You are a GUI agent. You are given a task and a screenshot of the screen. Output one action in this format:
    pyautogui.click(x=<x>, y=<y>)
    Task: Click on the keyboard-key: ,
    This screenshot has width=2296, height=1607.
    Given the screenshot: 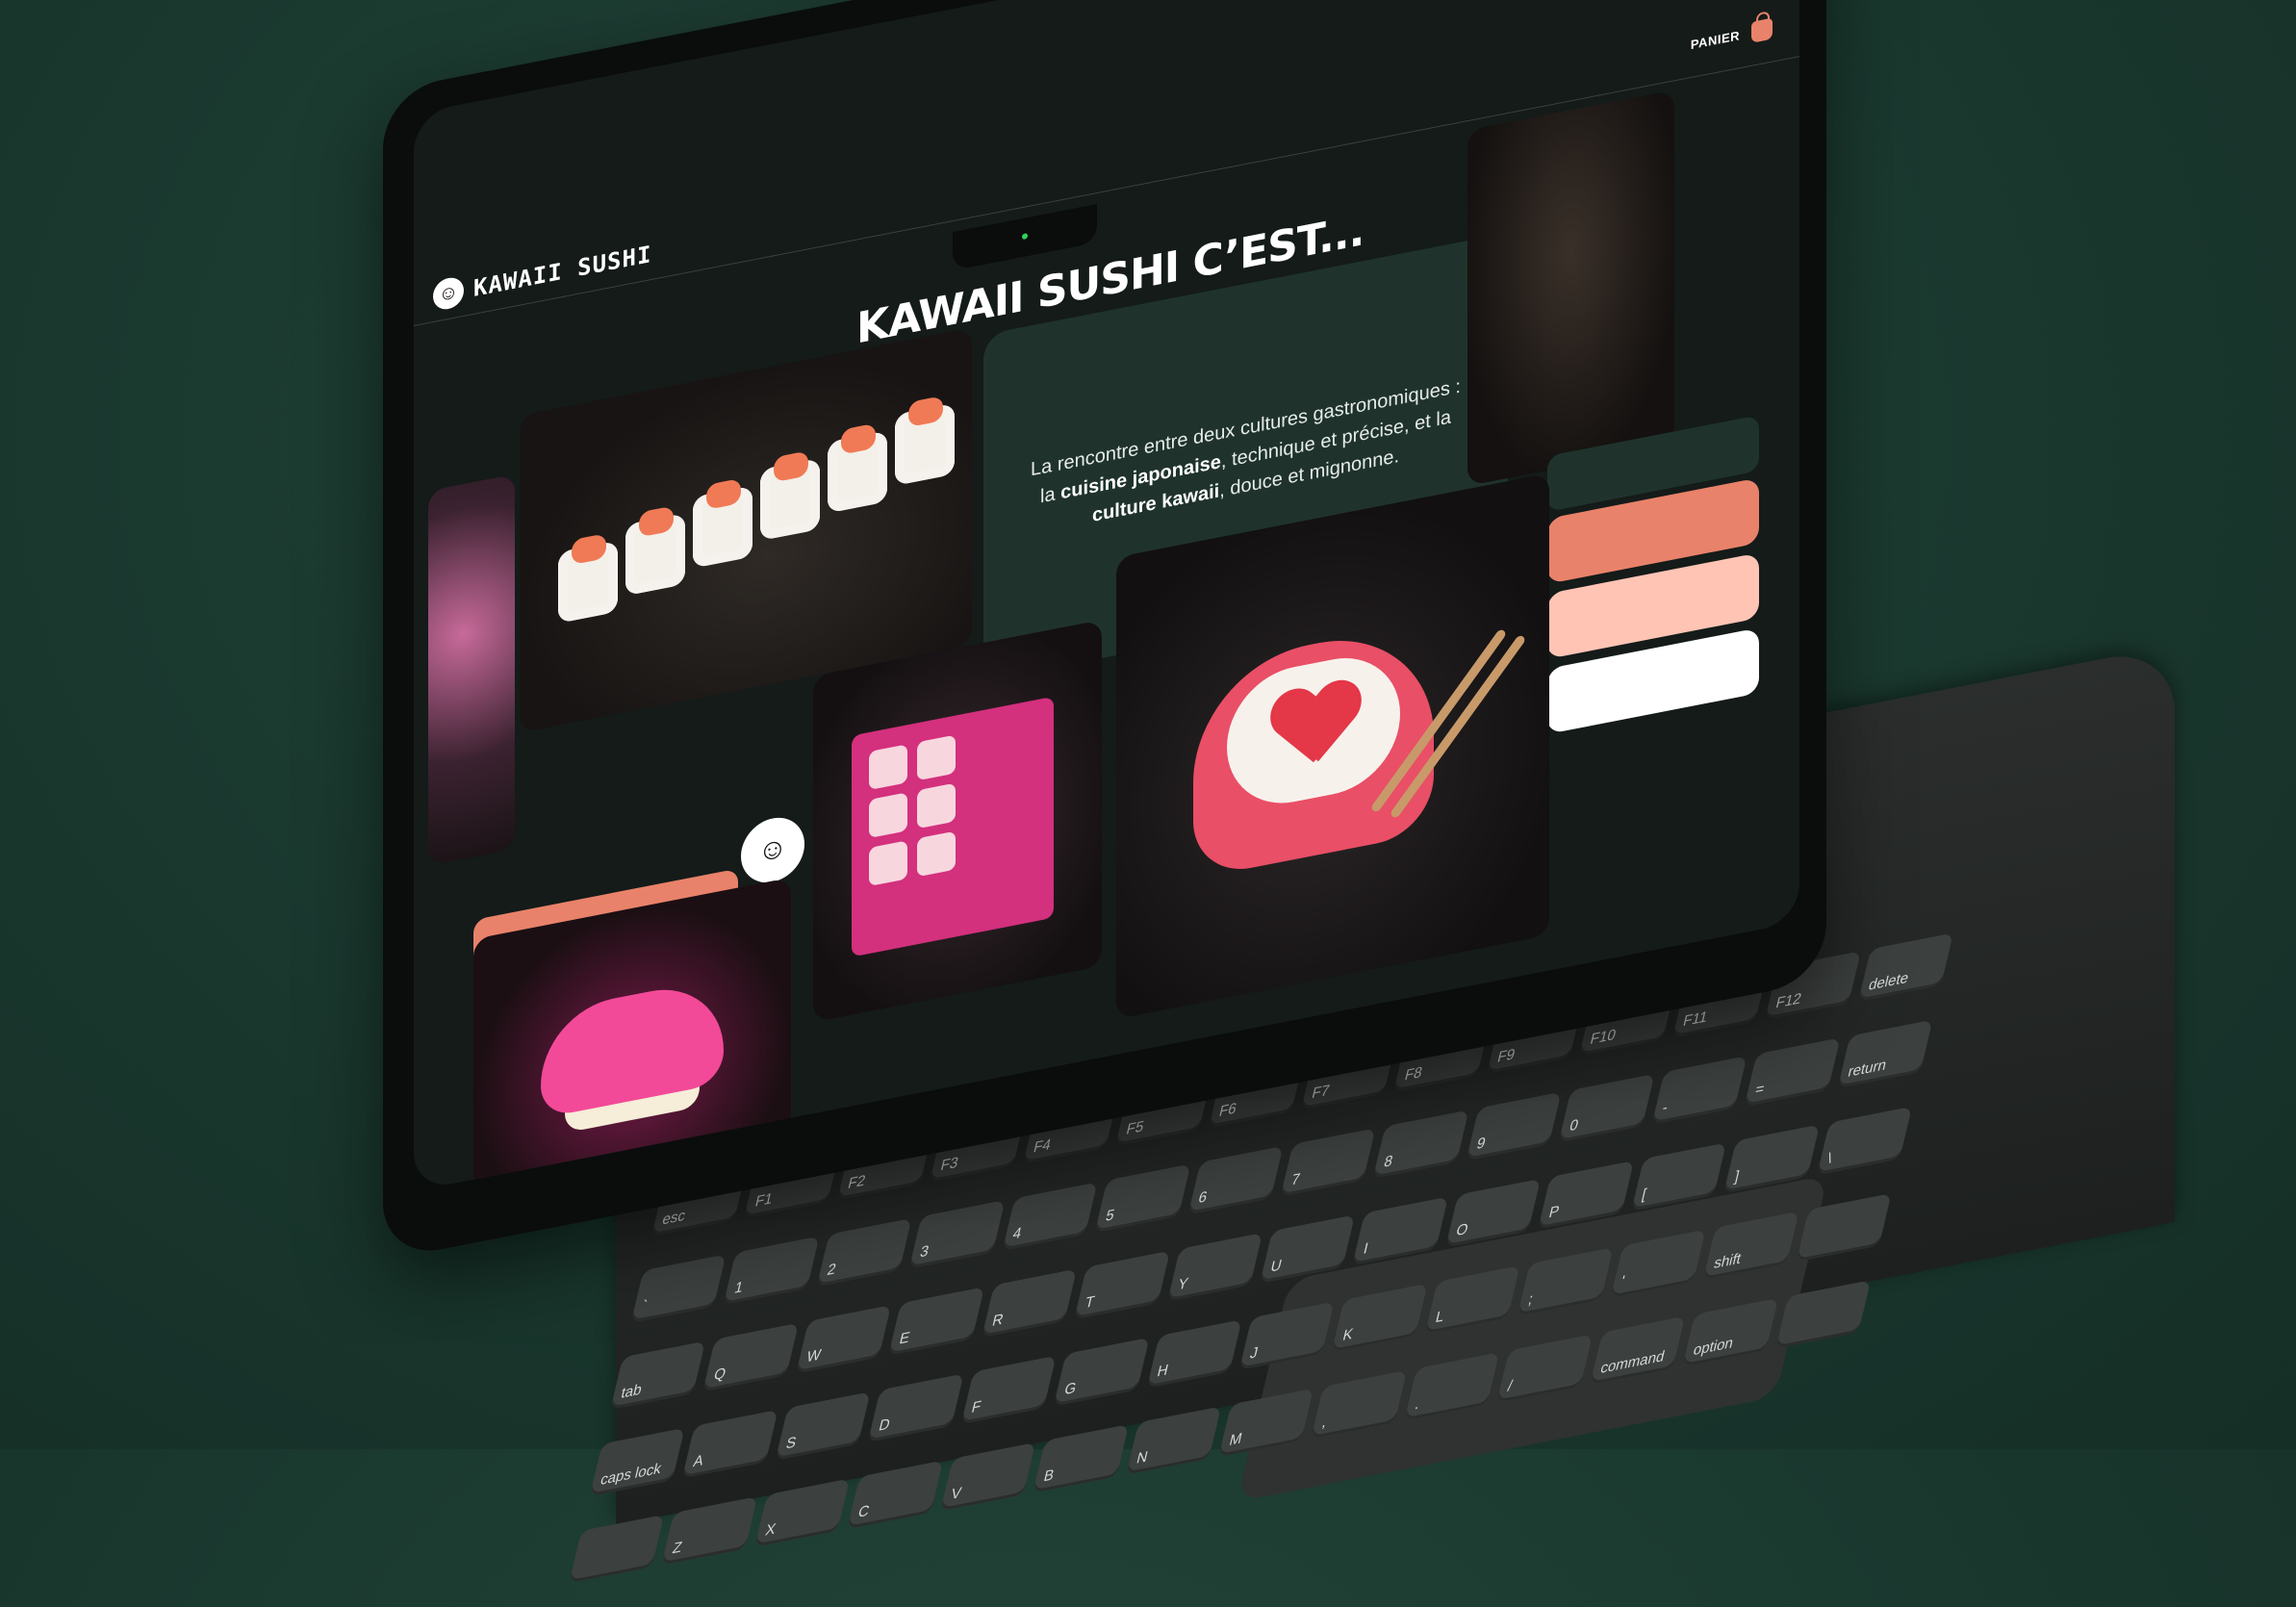 What is the action you would take?
    pyautogui.click(x=1359, y=1405)
    